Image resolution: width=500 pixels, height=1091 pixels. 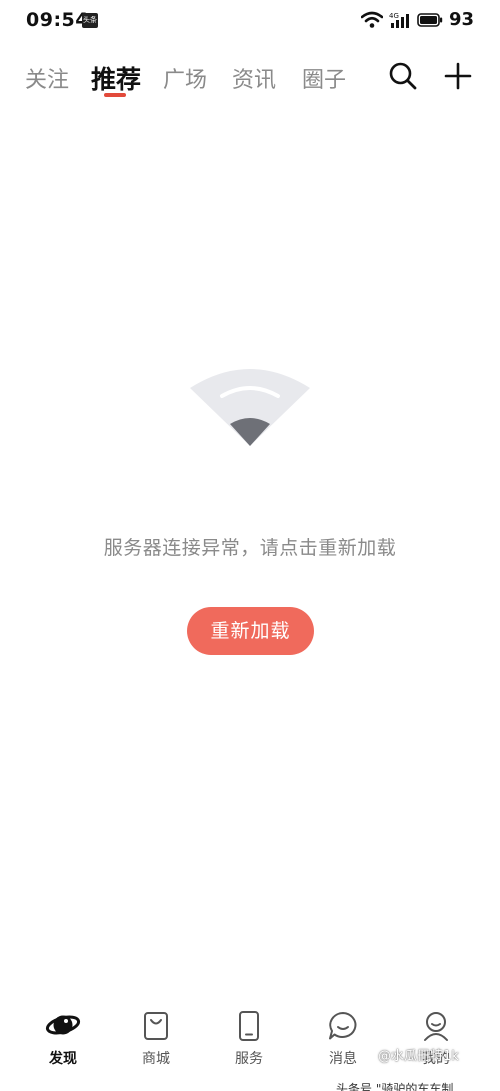 What do you see at coordinates (116, 78) in the screenshot?
I see `tab-recommended: 推荐` at bounding box center [116, 78].